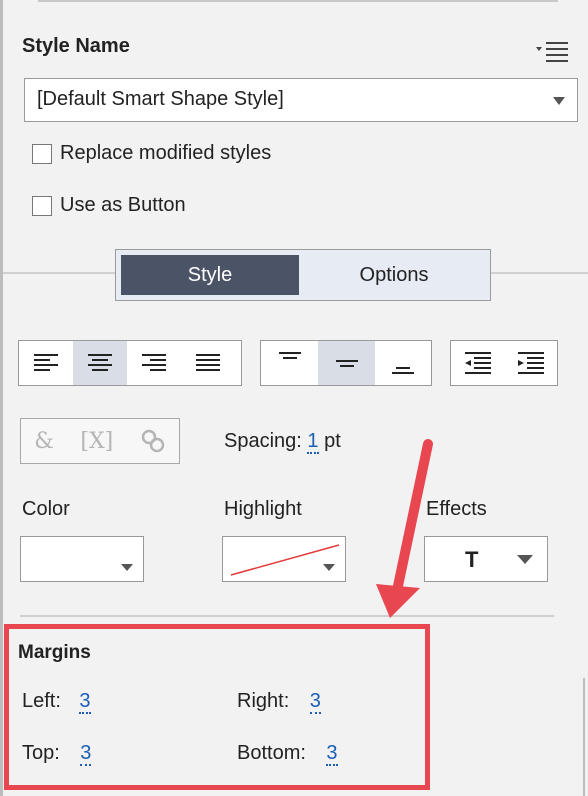 This screenshot has width=588, height=796. Describe the element at coordinates (76, 46) in the screenshot. I see `style-name-label: Style Name` at that location.